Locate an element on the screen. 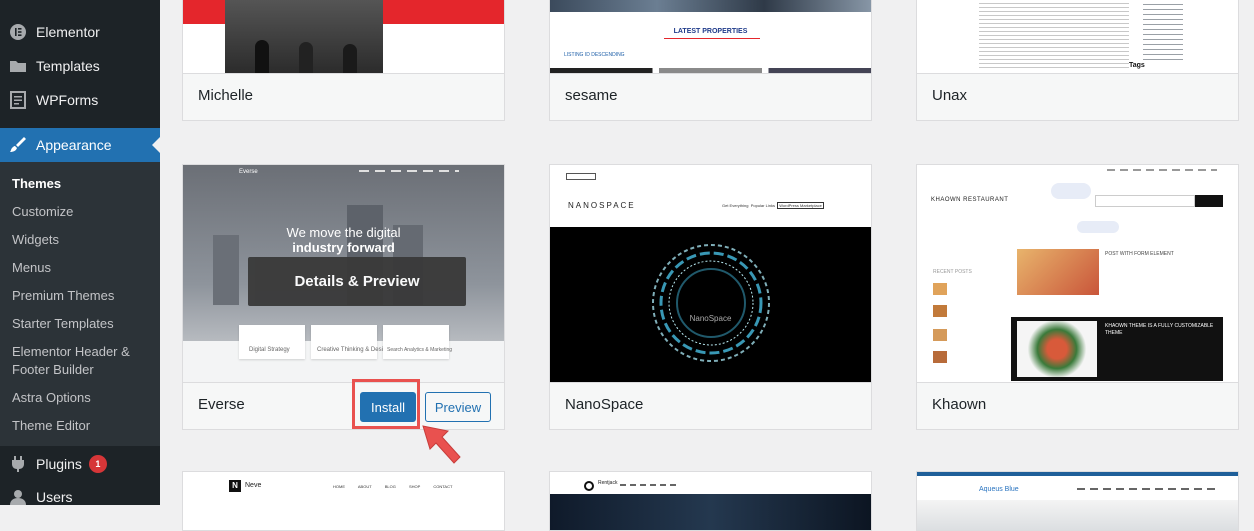  theme-card-footer: Khaown is located at coordinates (1077, 405).